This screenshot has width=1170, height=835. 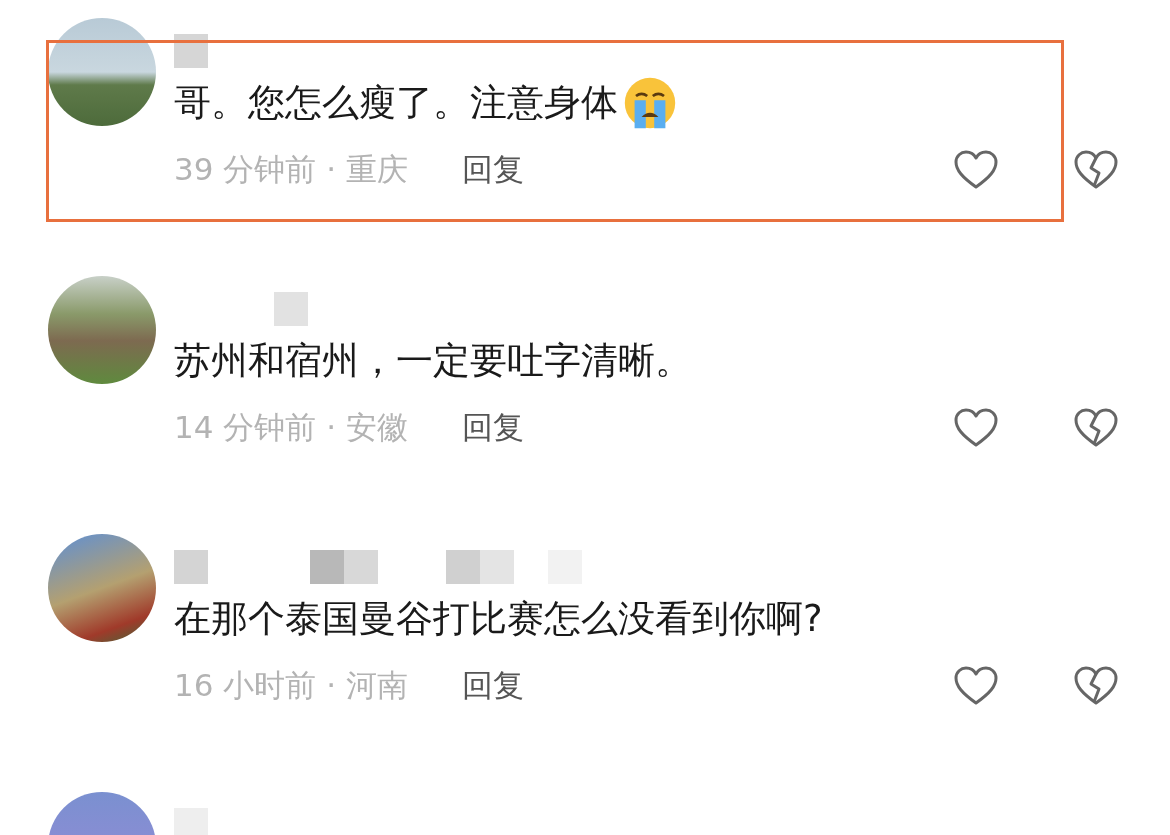 What do you see at coordinates (291, 685) in the screenshot?
I see `comment-time-location: 16 小时前 · 河南` at bounding box center [291, 685].